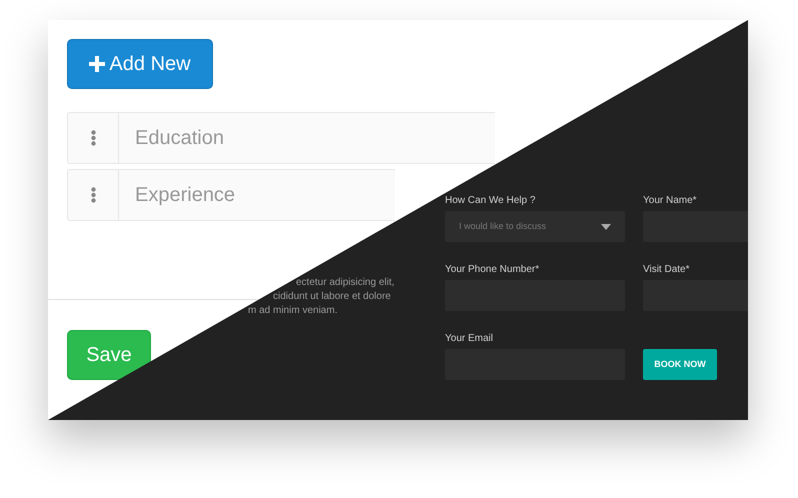 The width and height of the screenshot is (798, 498). I want to click on book-now-button: BOOK NOW, so click(680, 364).